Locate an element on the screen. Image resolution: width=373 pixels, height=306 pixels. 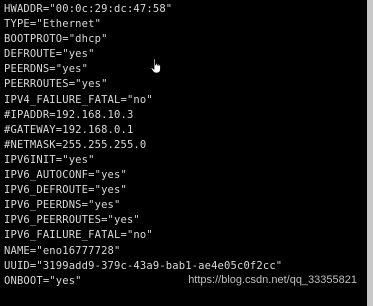
config-line-ipv6-peerdns: IPV6_PEERDNS="yes" is located at coordinates (62, 205).